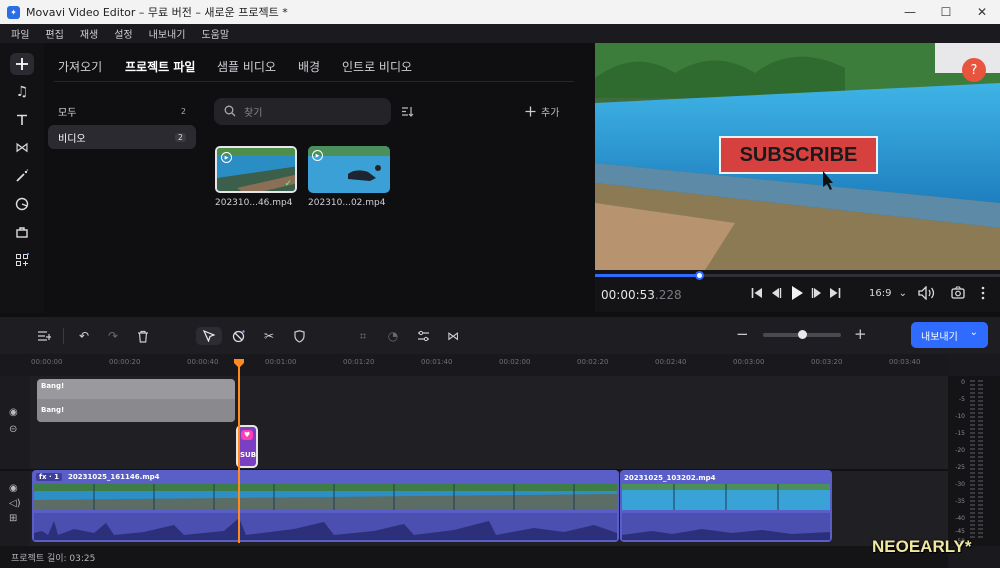  What do you see at coordinates (757, 293) in the screenshot?
I see `skip-start-icon` at bounding box center [757, 293].